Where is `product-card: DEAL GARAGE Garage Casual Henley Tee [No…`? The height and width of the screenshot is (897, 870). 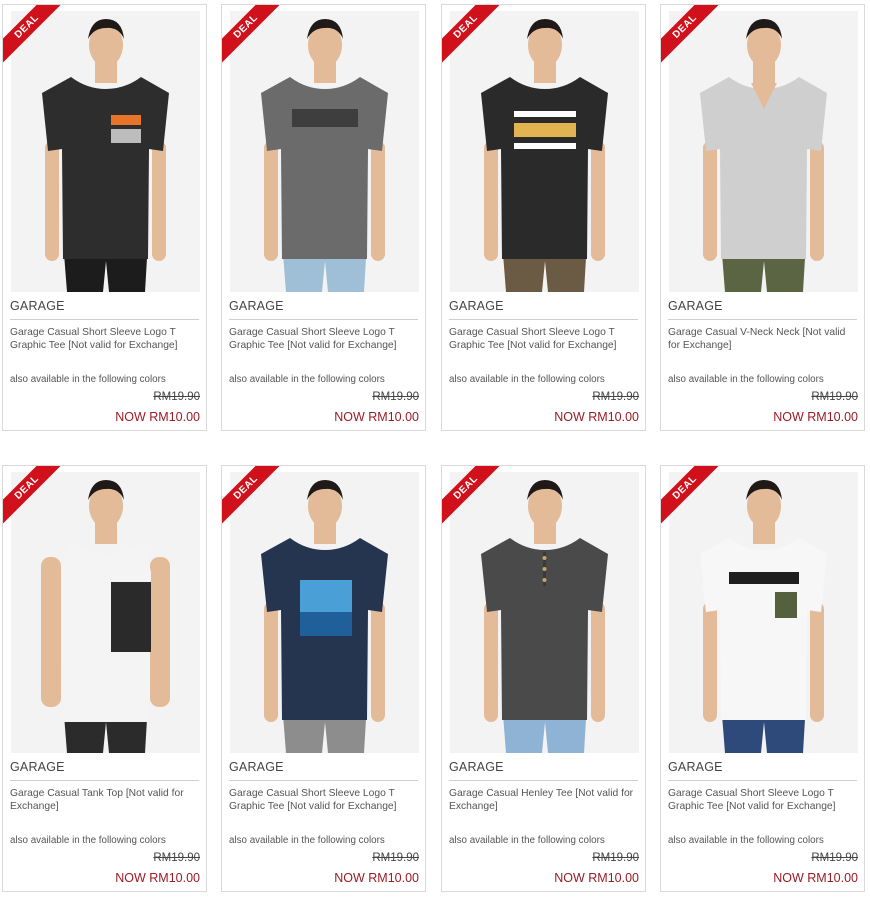 product-card: DEAL GARAGE Garage Casual Henley Tee [No… is located at coordinates (543, 678).